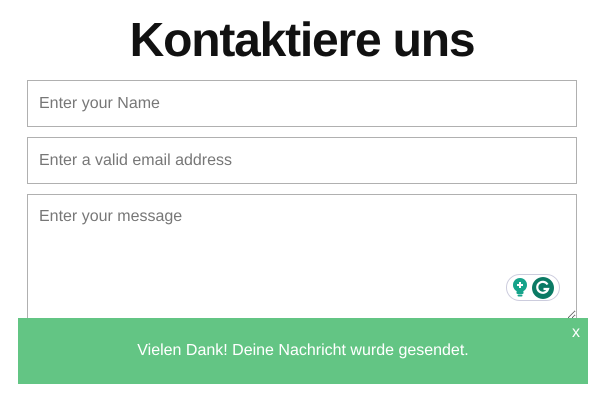  What do you see at coordinates (302, 160) in the screenshot?
I see `text-field: Enter a valid email address` at bounding box center [302, 160].